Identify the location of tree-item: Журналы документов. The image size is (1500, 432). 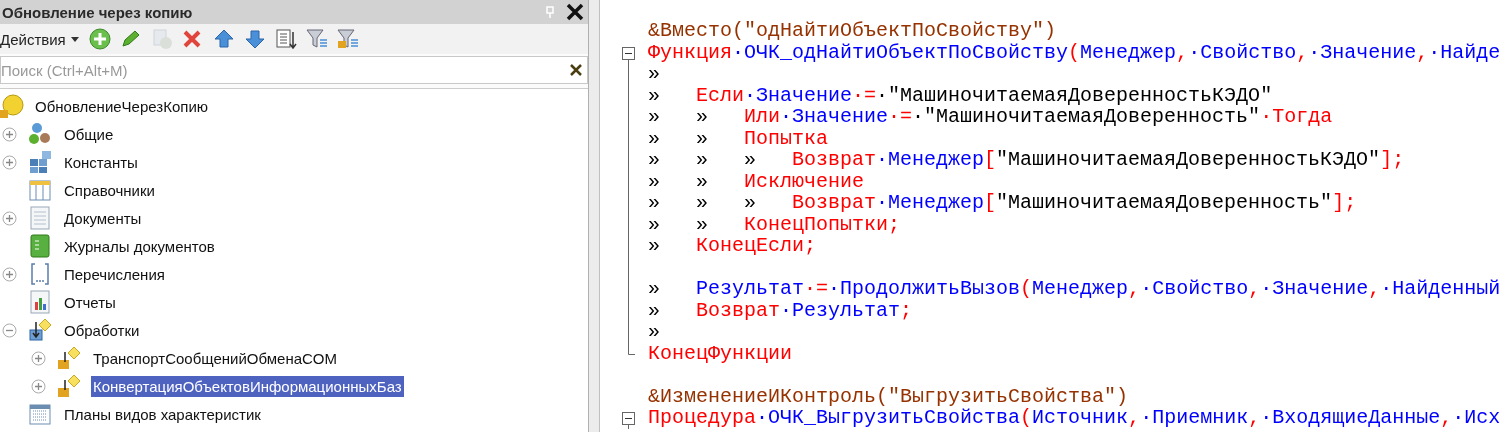
(139, 246).